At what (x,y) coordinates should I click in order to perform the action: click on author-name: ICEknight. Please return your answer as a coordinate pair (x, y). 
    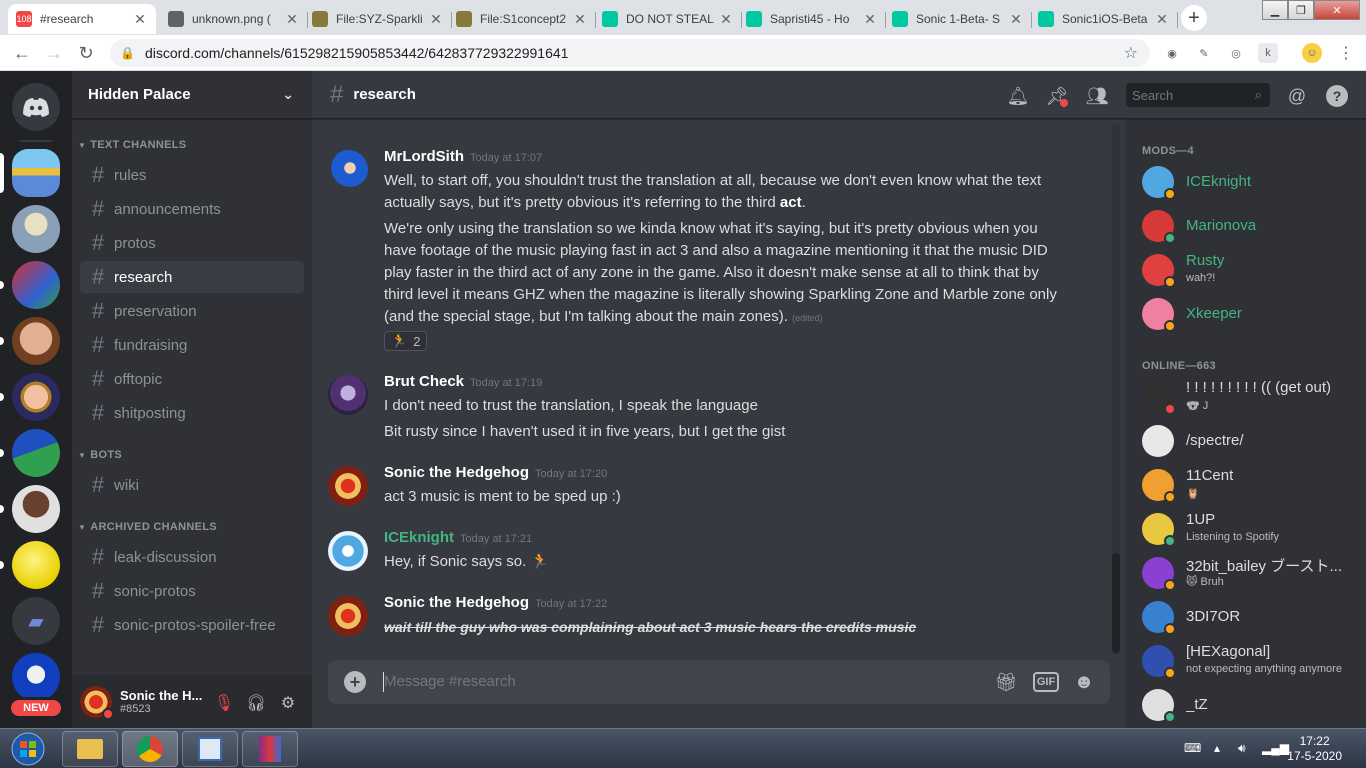
    Looking at the image, I should click on (419, 537).